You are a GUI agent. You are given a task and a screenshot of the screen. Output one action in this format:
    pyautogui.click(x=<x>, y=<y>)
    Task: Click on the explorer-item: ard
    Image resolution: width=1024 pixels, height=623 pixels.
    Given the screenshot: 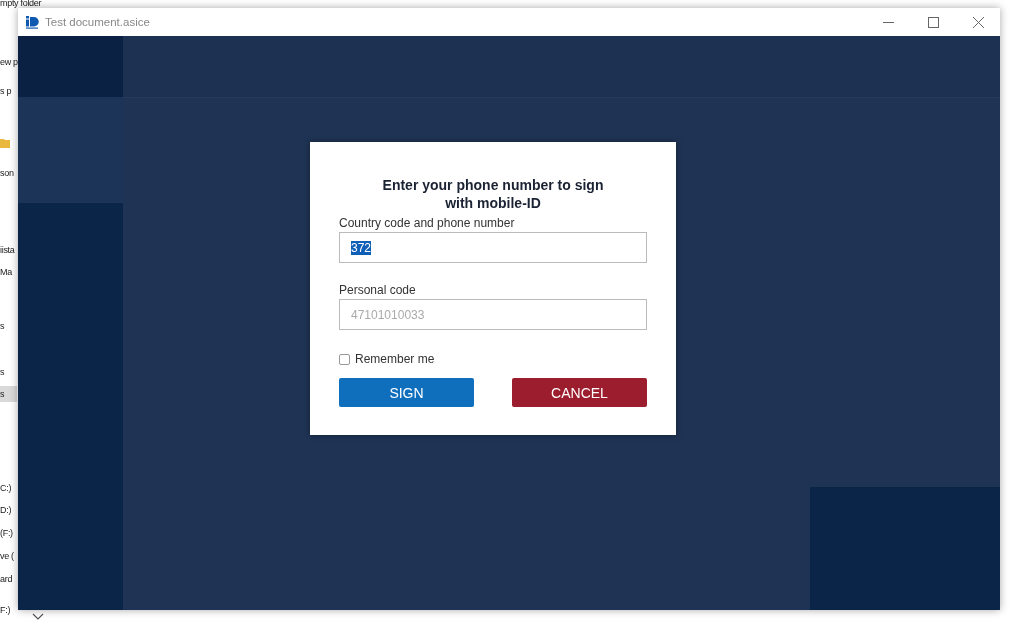 What is the action you would take?
    pyautogui.click(x=6, y=579)
    